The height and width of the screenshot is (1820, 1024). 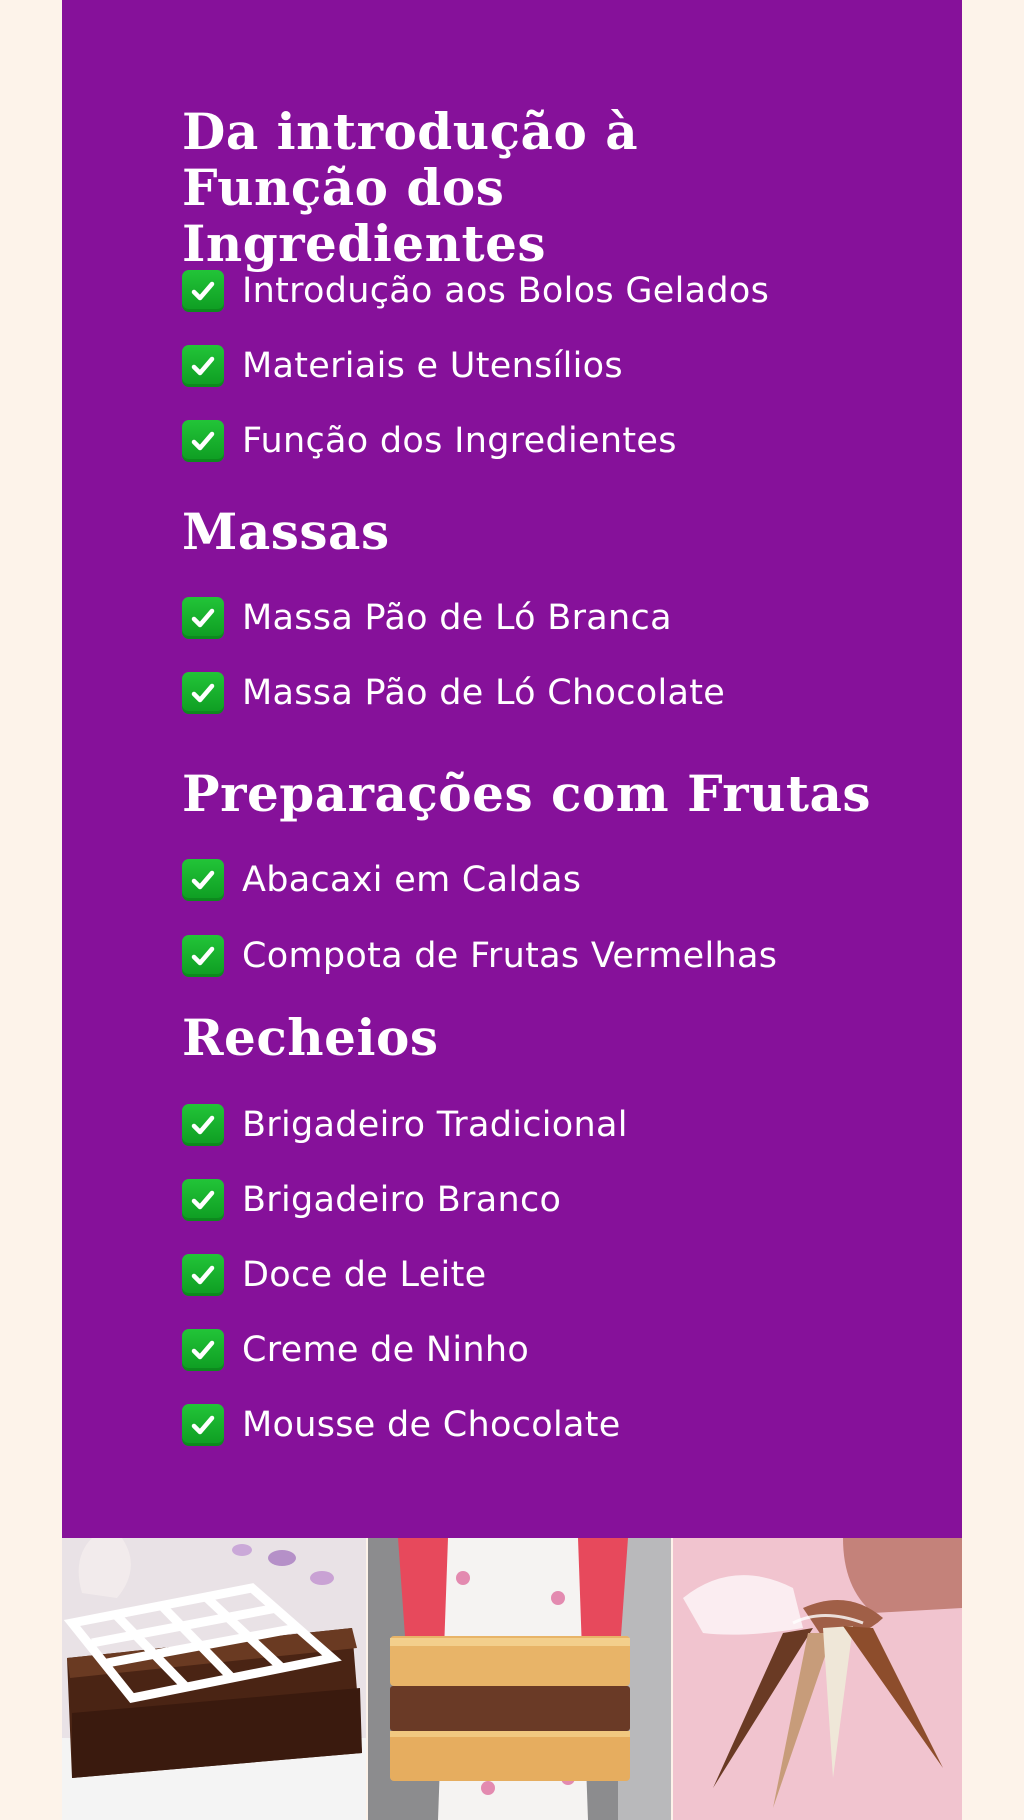 I want to click on section-title-frutas: Preparações com Frutas, so click(x=527, y=793).